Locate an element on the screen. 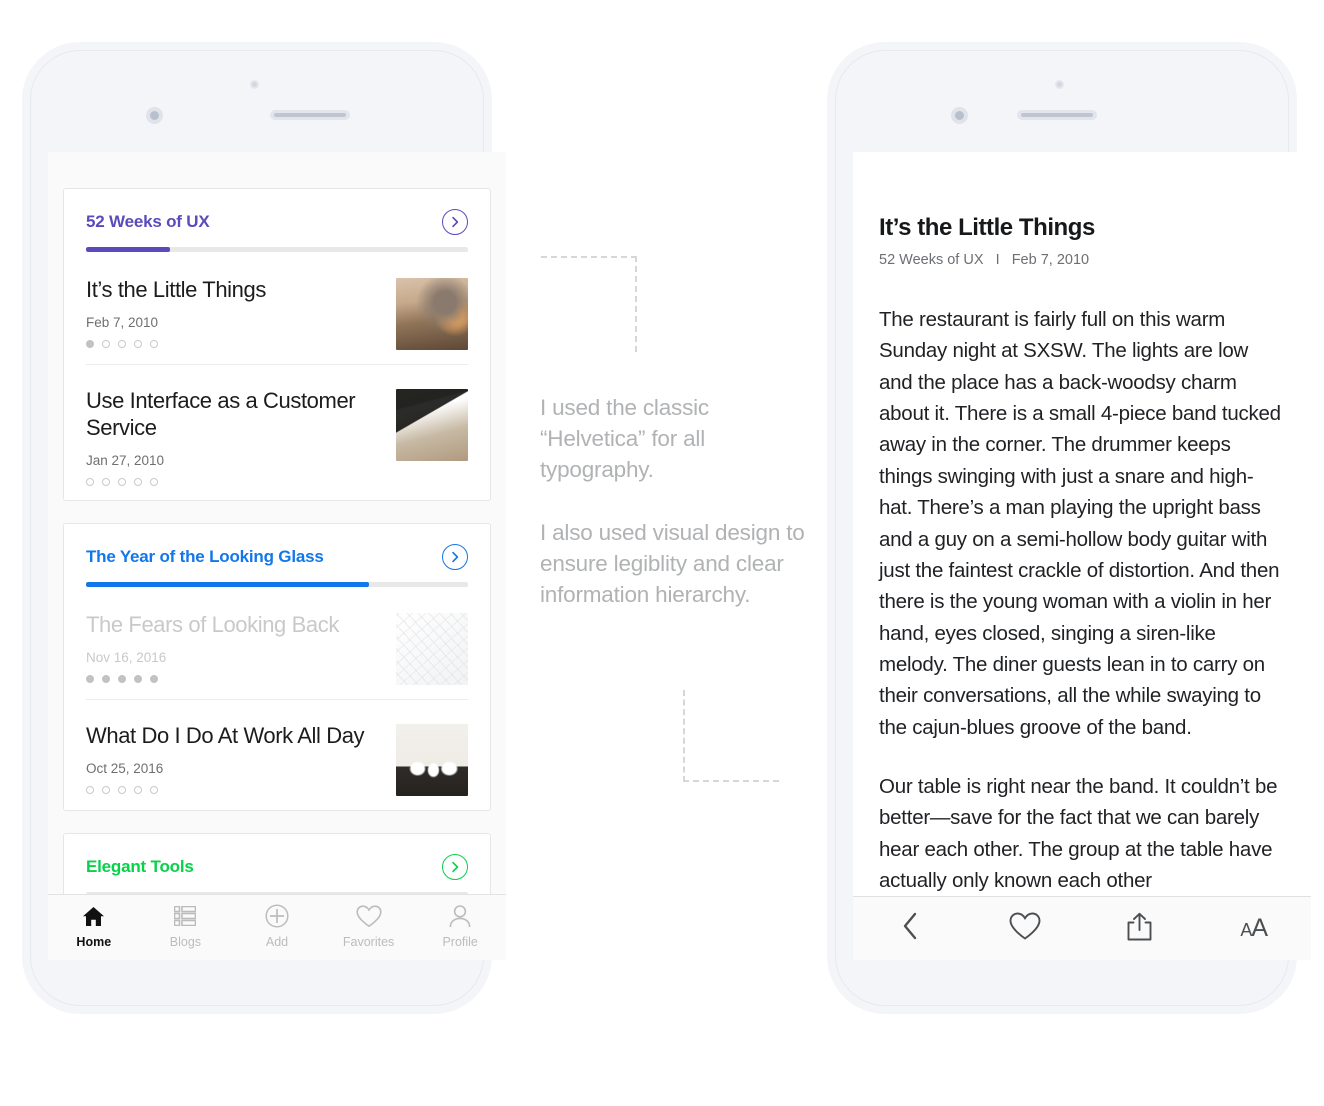  post-title: What Do I Do At Work All Day is located at coordinates (225, 736).